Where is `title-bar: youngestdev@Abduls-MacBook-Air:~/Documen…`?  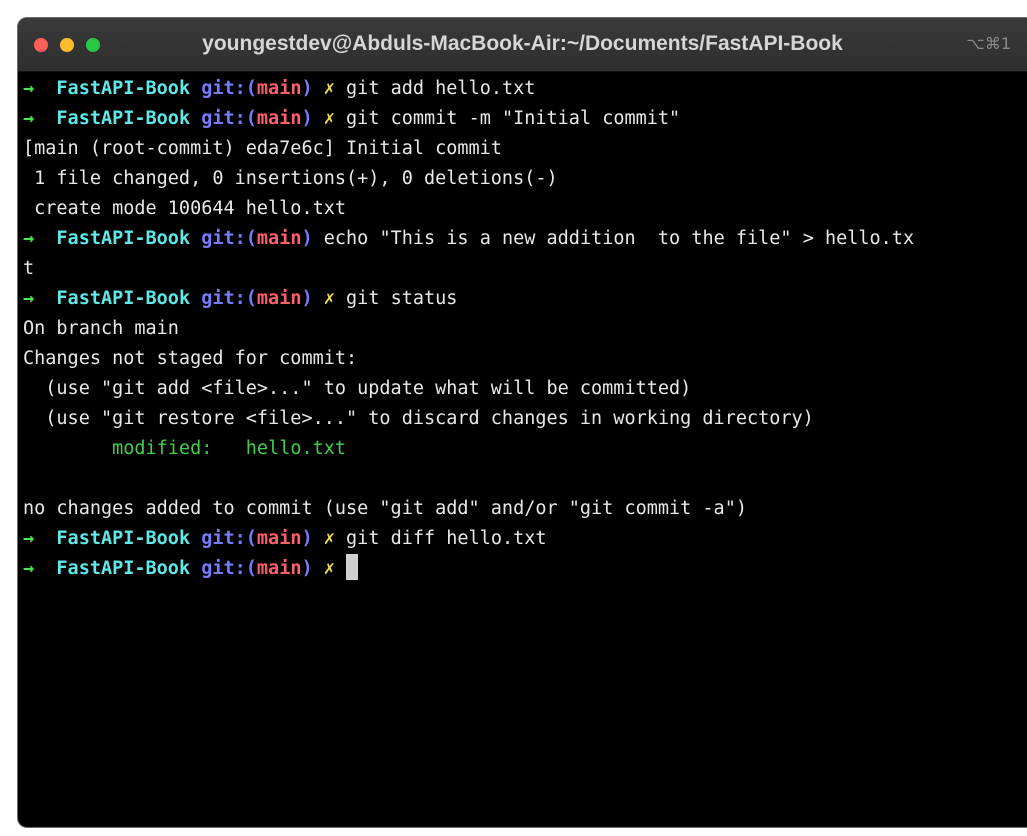 title-bar: youngestdev@Abduls-MacBook-Air:~/Documen… is located at coordinates (522, 45).